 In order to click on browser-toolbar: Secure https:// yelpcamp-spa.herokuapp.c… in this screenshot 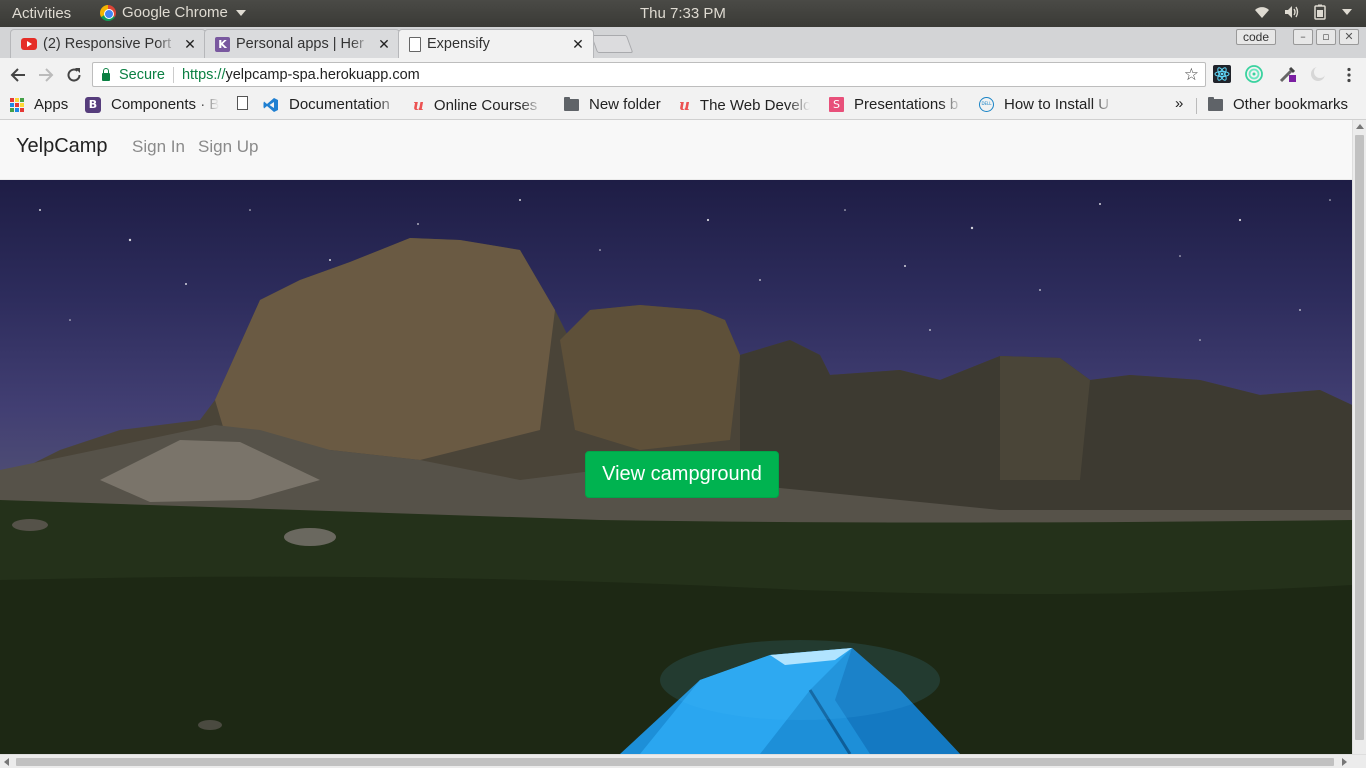, I will do `click(683, 74)`.